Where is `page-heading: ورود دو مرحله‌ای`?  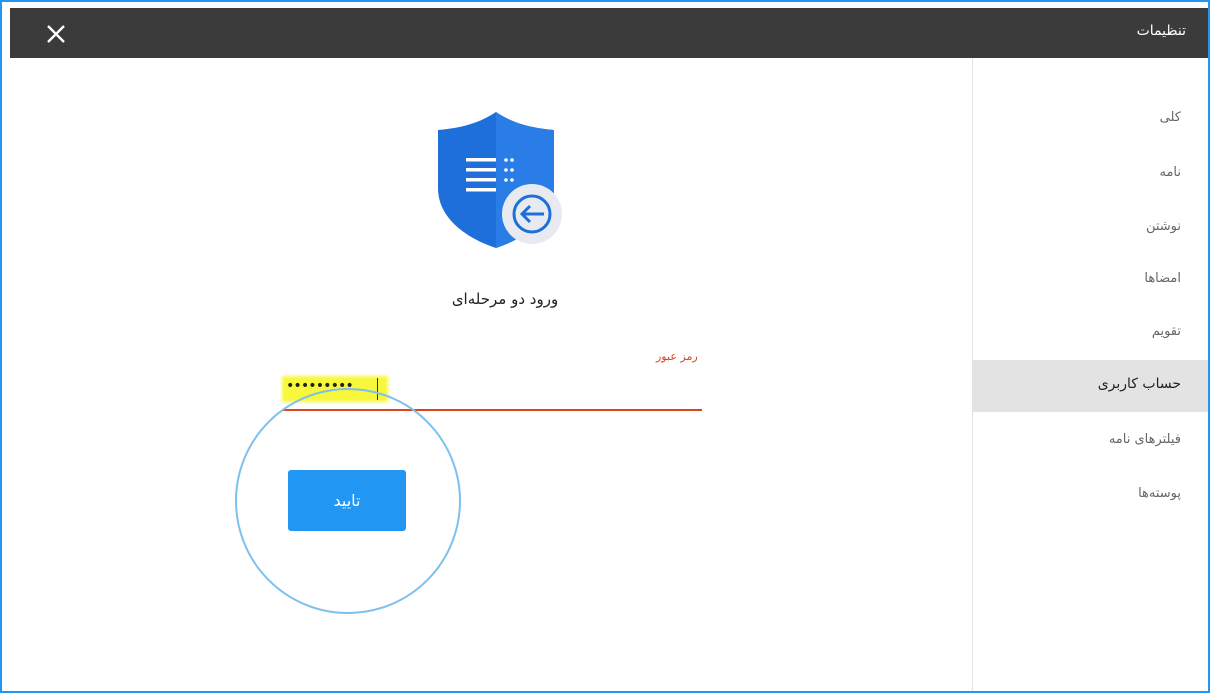 page-heading: ورود دو مرحله‌ای is located at coordinates (505, 299).